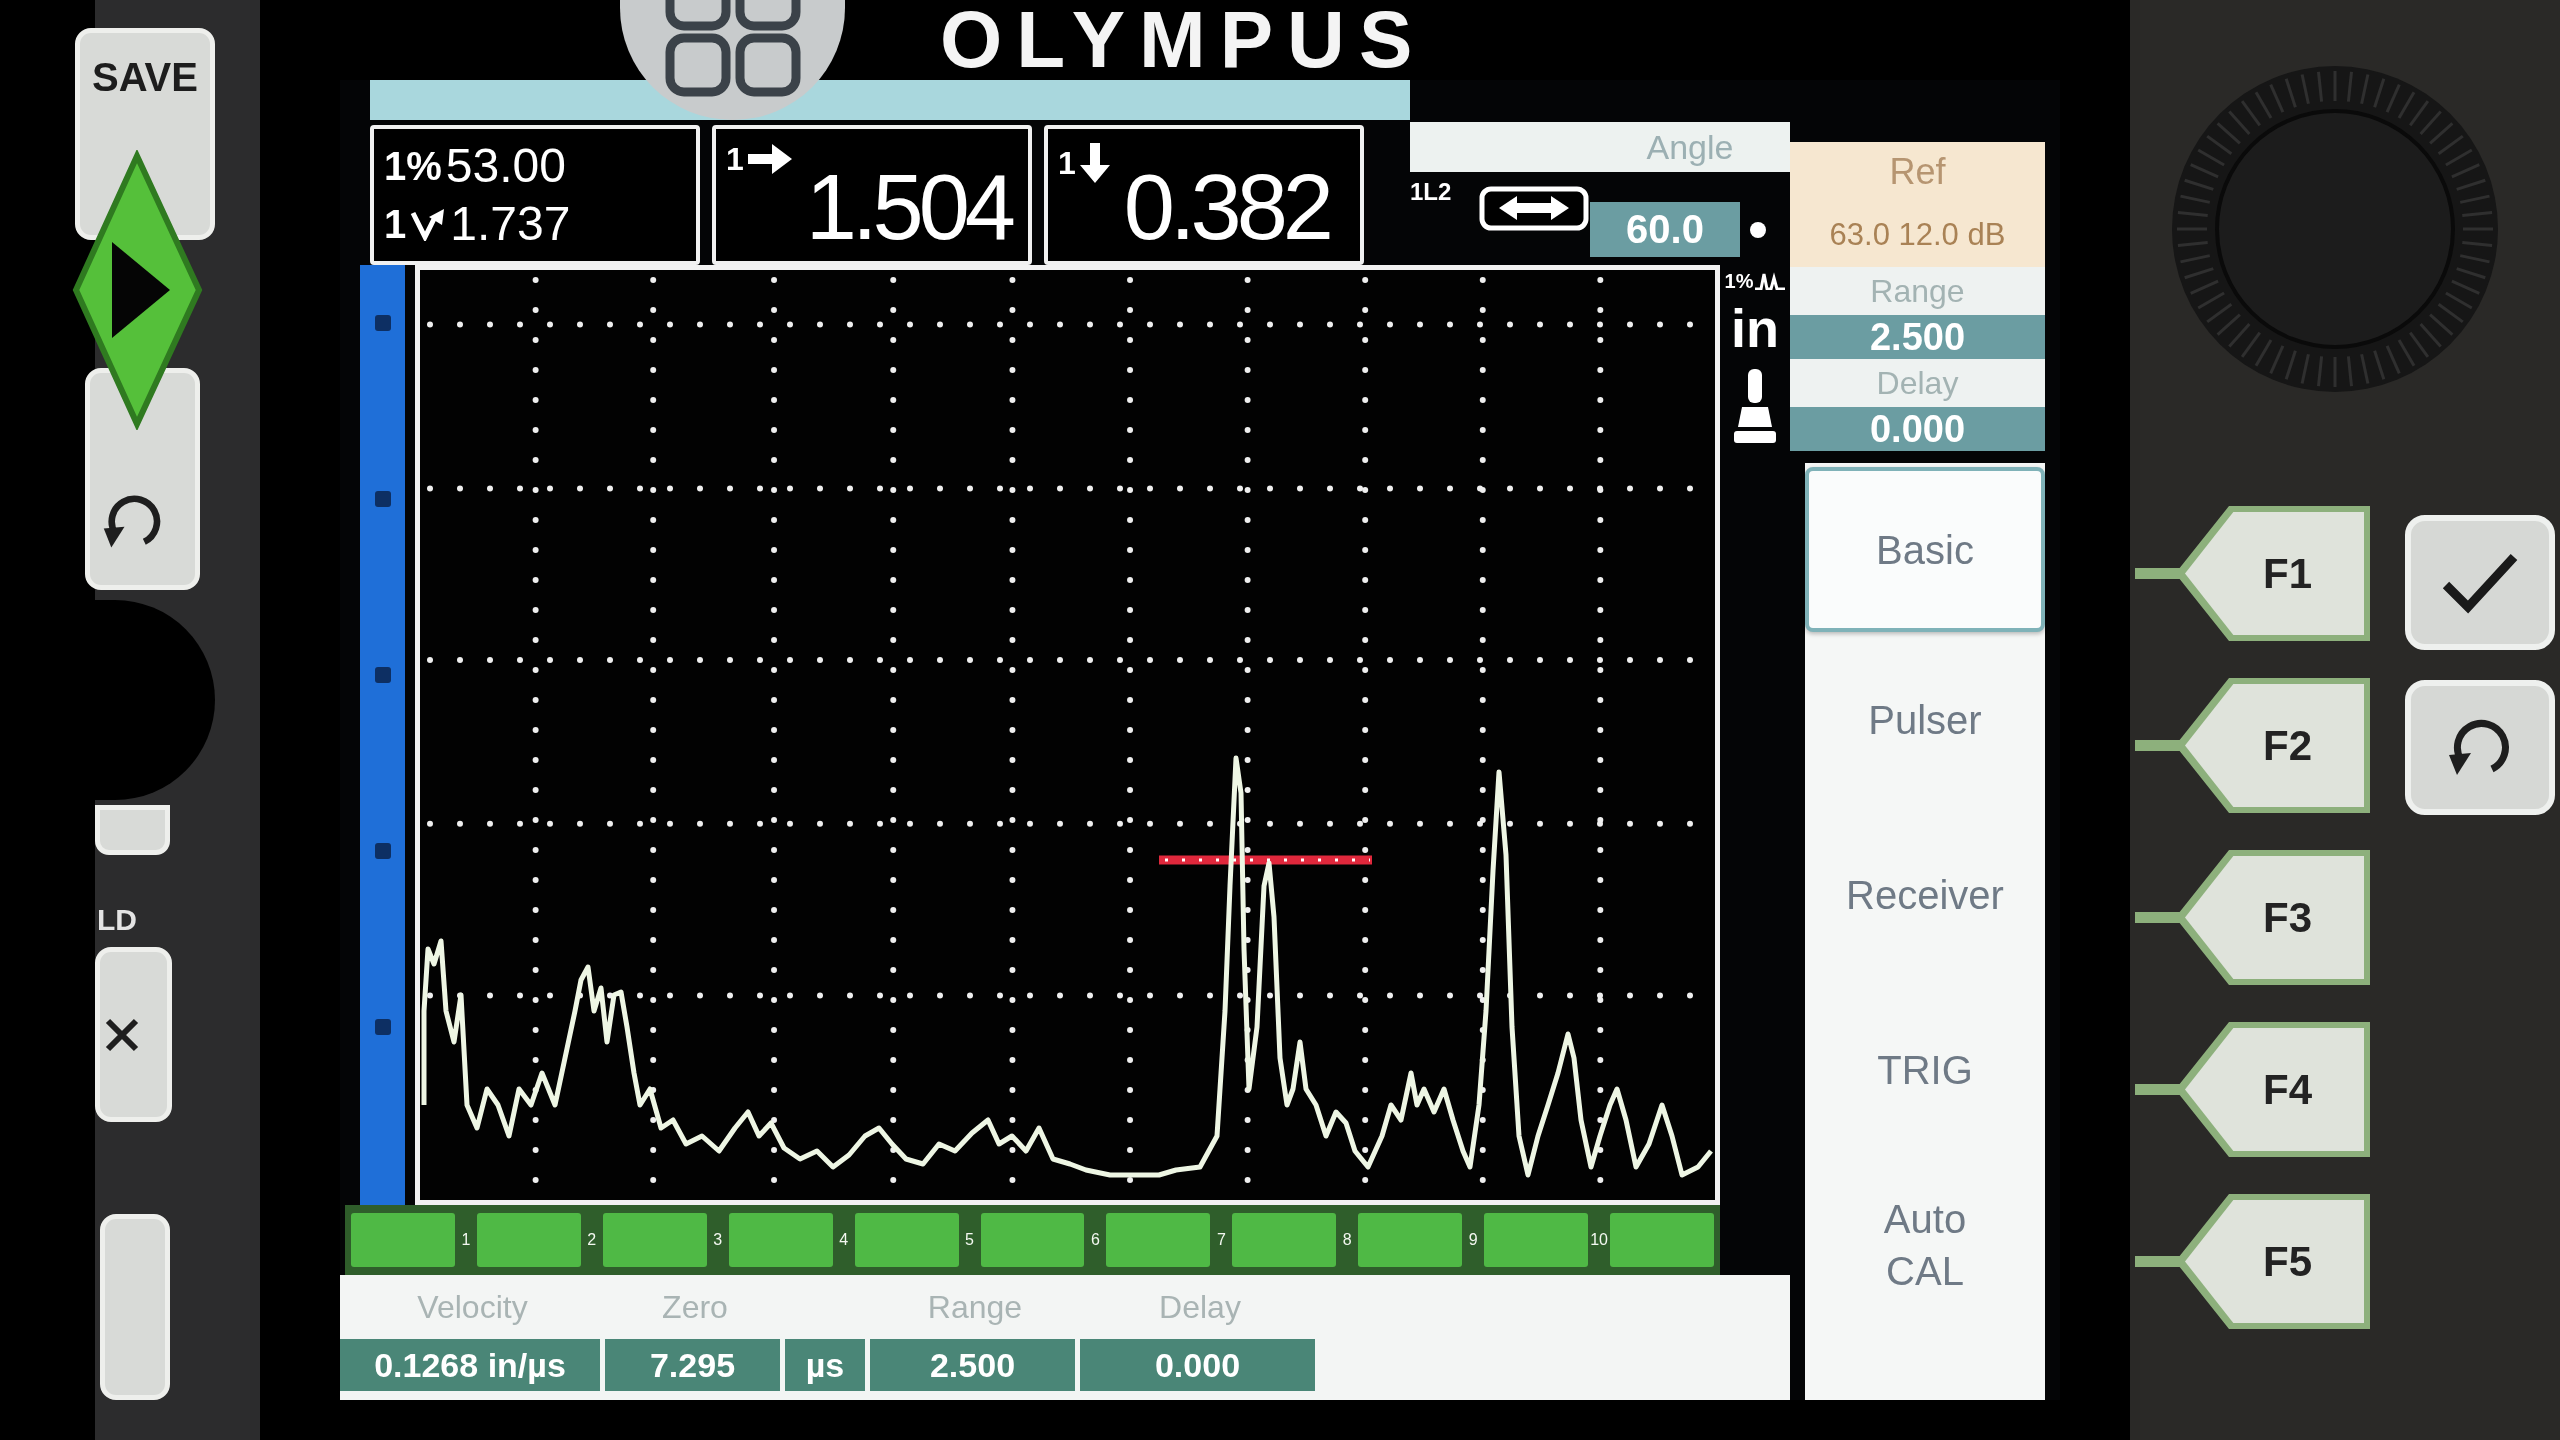 The width and height of the screenshot is (2560, 1440). What do you see at coordinates (1183, 40) in the screenshot?
I see `brand-logo: OLYMPUS` at bounding box center [1183, 40].